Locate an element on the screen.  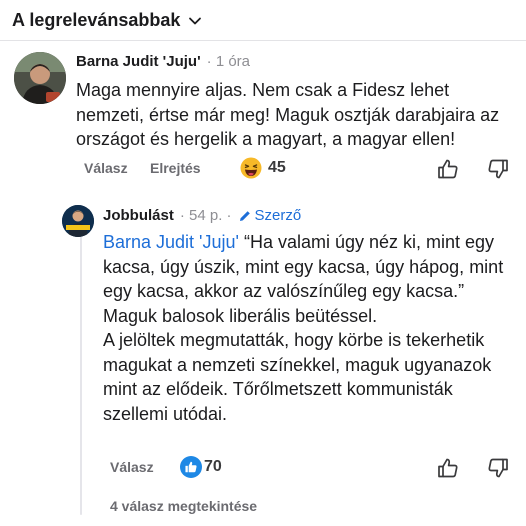
comment-author: Barna Judit 'Juju' is located at coordinates (138, 61).